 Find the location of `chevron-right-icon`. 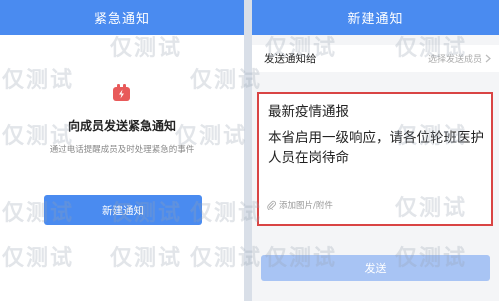

chevron-right-icon is located at coordinates (488, 58).